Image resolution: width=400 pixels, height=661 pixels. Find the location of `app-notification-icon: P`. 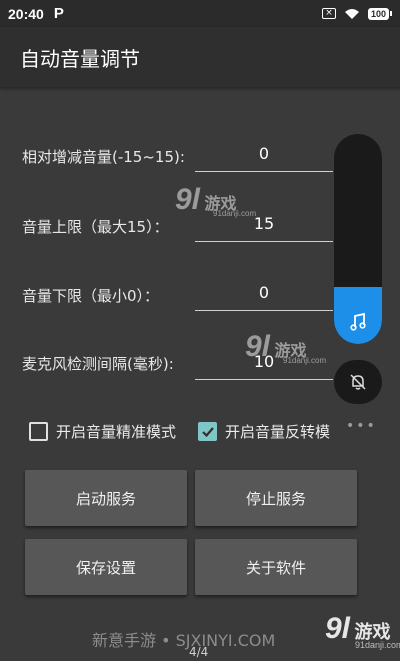

app-notification-icon: P is located at coordinates (58, 13).